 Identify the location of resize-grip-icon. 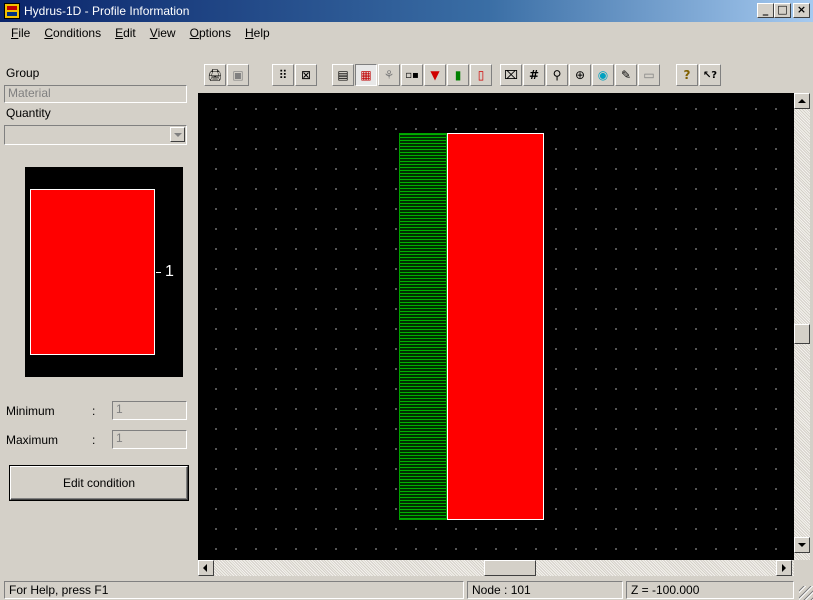
(806, 593).